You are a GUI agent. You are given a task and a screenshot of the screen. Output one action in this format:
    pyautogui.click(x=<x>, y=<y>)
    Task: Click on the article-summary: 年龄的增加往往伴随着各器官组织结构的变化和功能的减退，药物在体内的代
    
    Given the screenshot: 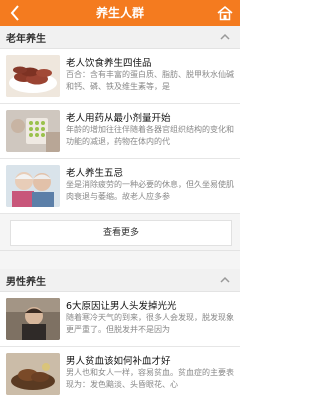 What is the action you would take?
    pyautogui.click(x=150, y=135)
    